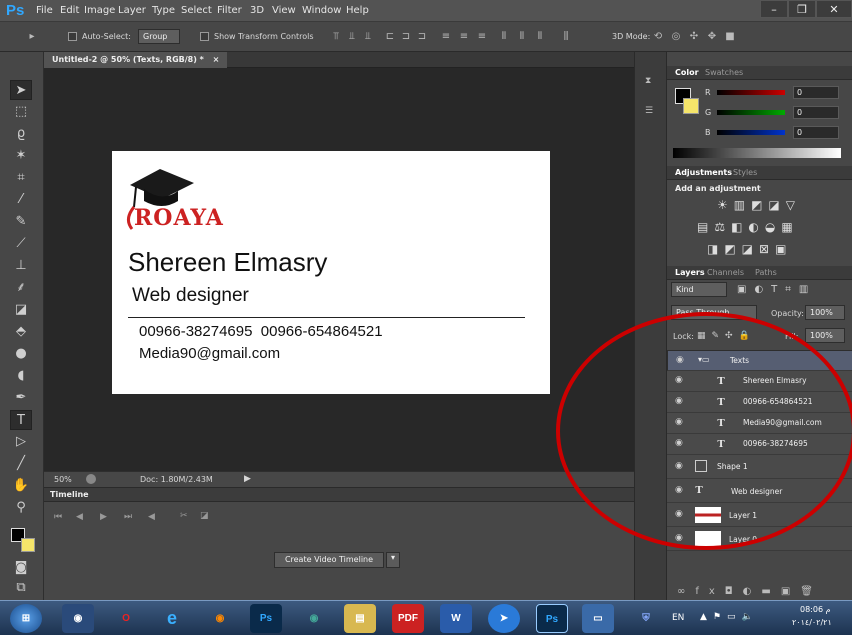 Image resolution: width=852 pixels, height=635 pixels. Describe the element at coordinates (815, 609) in the screenshot. I see `clock-time: 08:06 م` at that location.